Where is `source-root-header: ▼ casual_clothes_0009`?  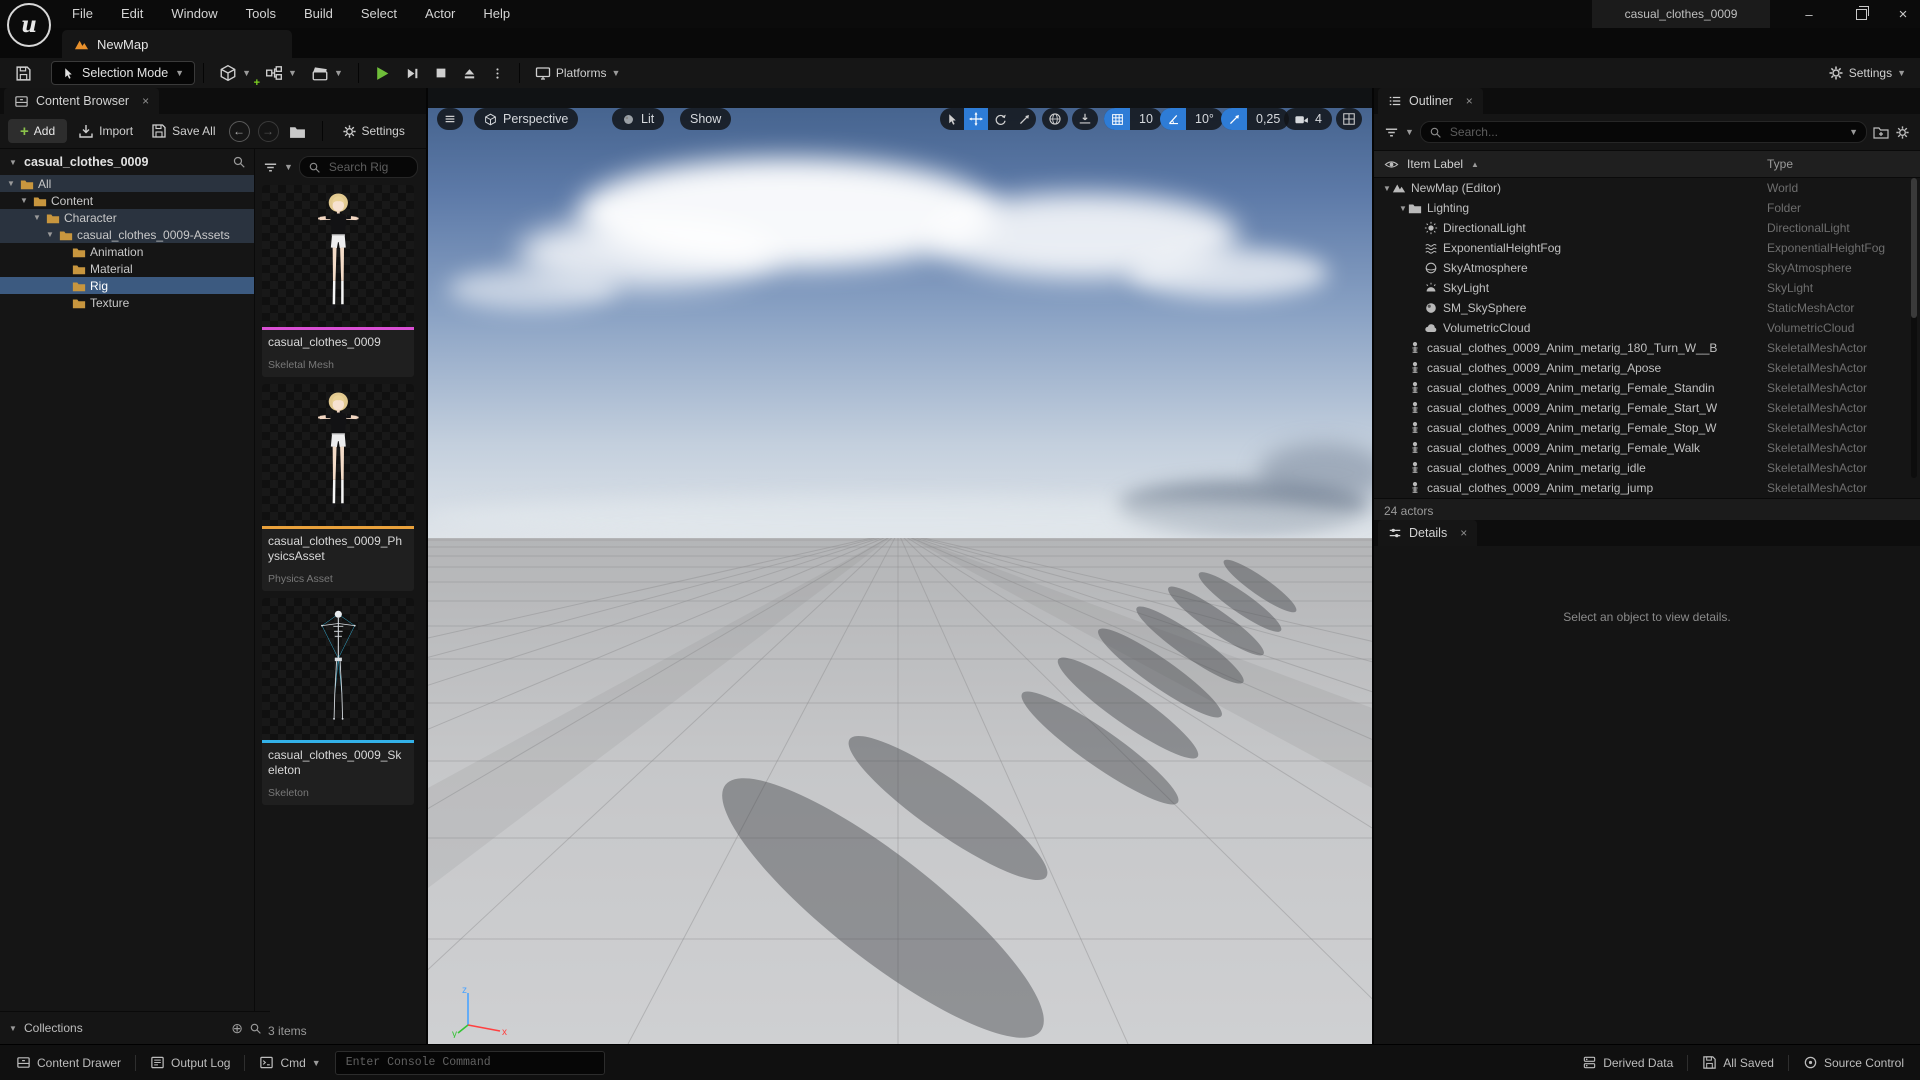
source-root-header: ▼ casual_clothes_0009 is located at coordinates (127, 162).